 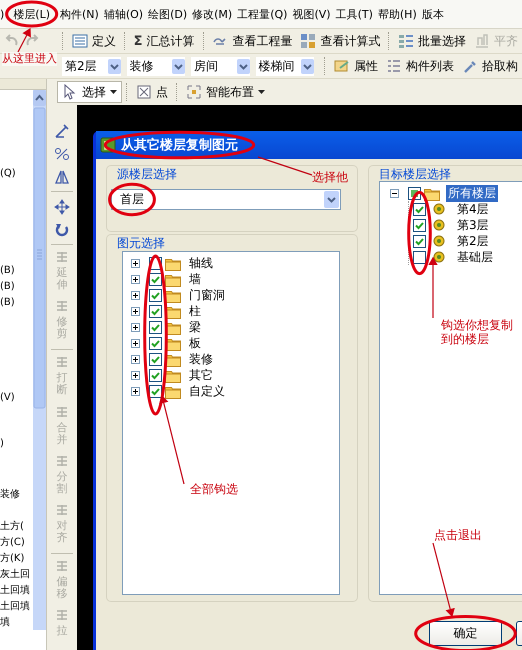 I want to click on dropdown: 第2层, so click(x=91, y=66).